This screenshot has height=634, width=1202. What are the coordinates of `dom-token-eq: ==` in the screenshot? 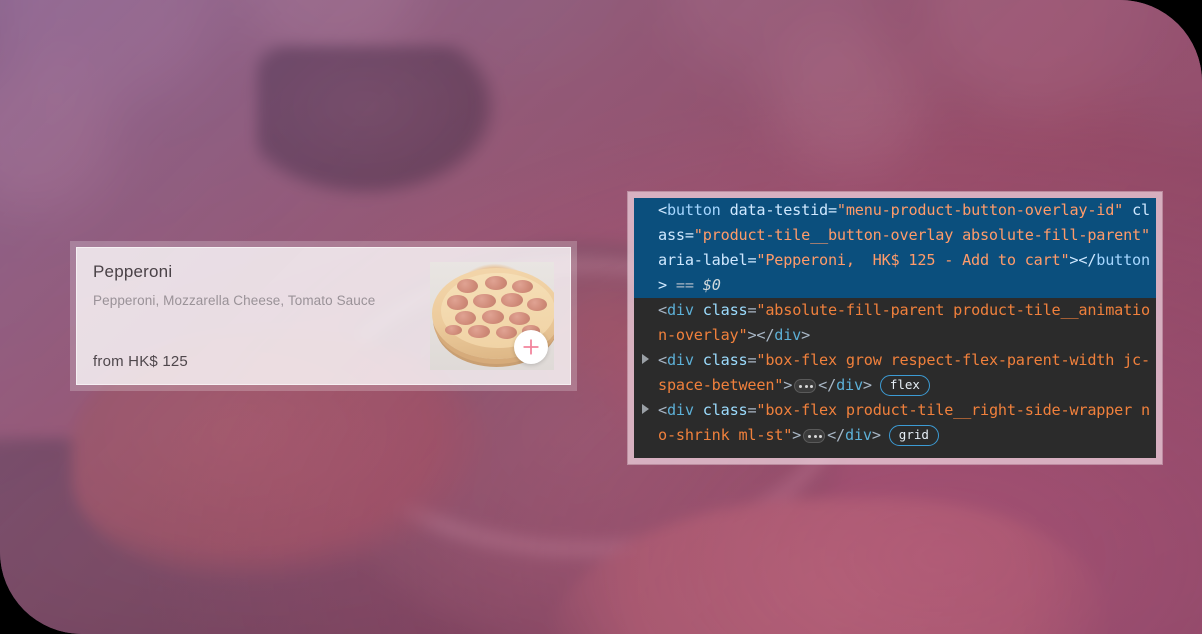 It's located at (684, 285).